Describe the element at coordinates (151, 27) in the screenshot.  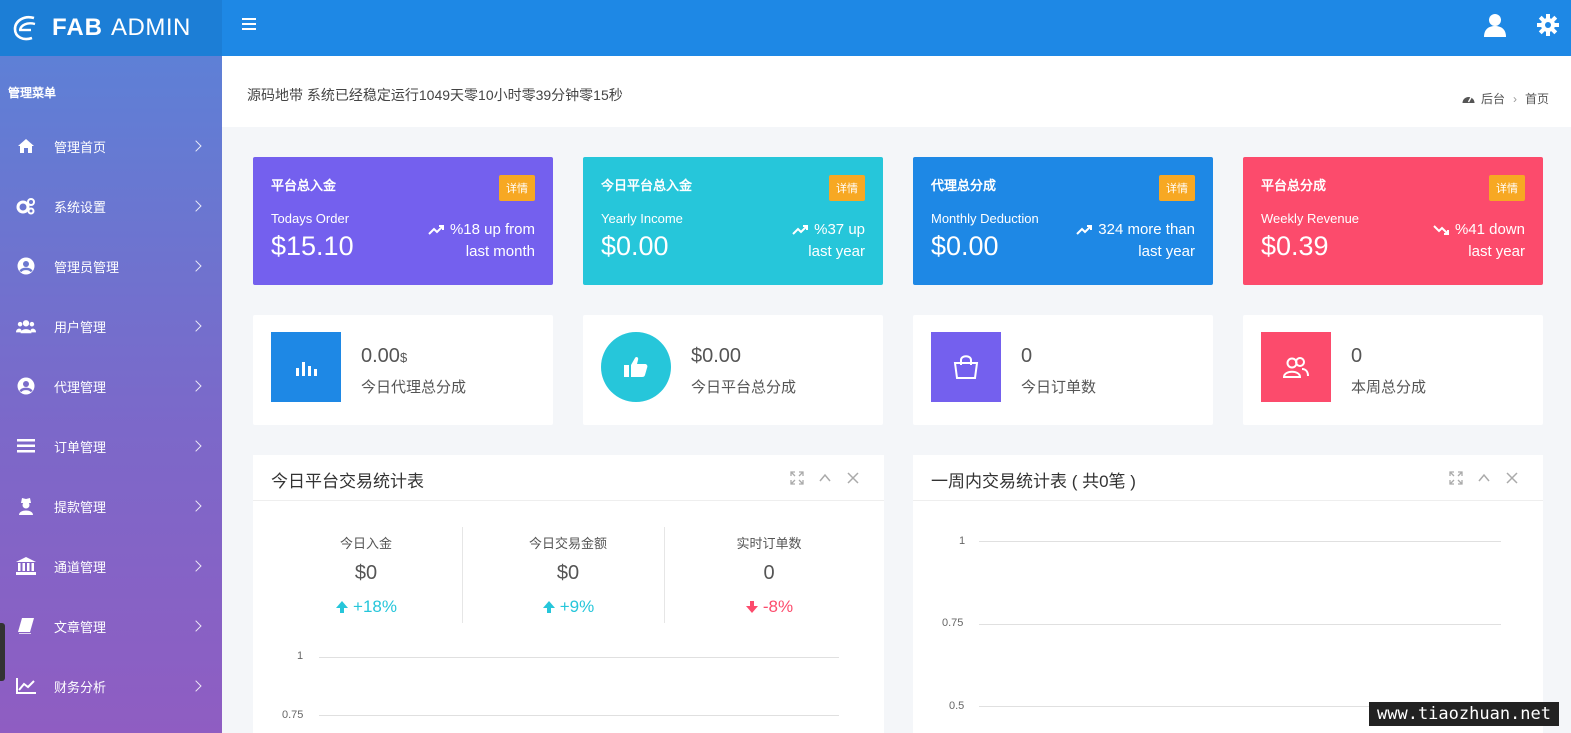
I see `brand-name-rest: ADMIN` at that location.